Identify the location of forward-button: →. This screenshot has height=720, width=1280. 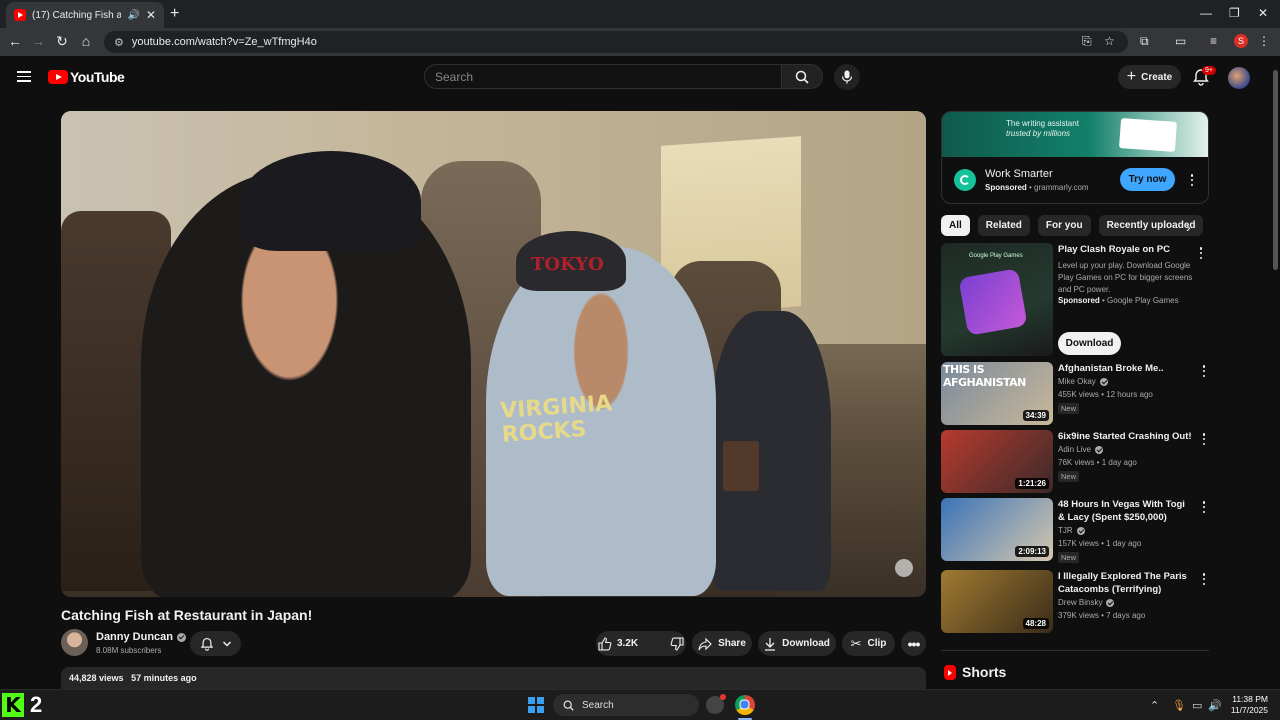
(38, 41).